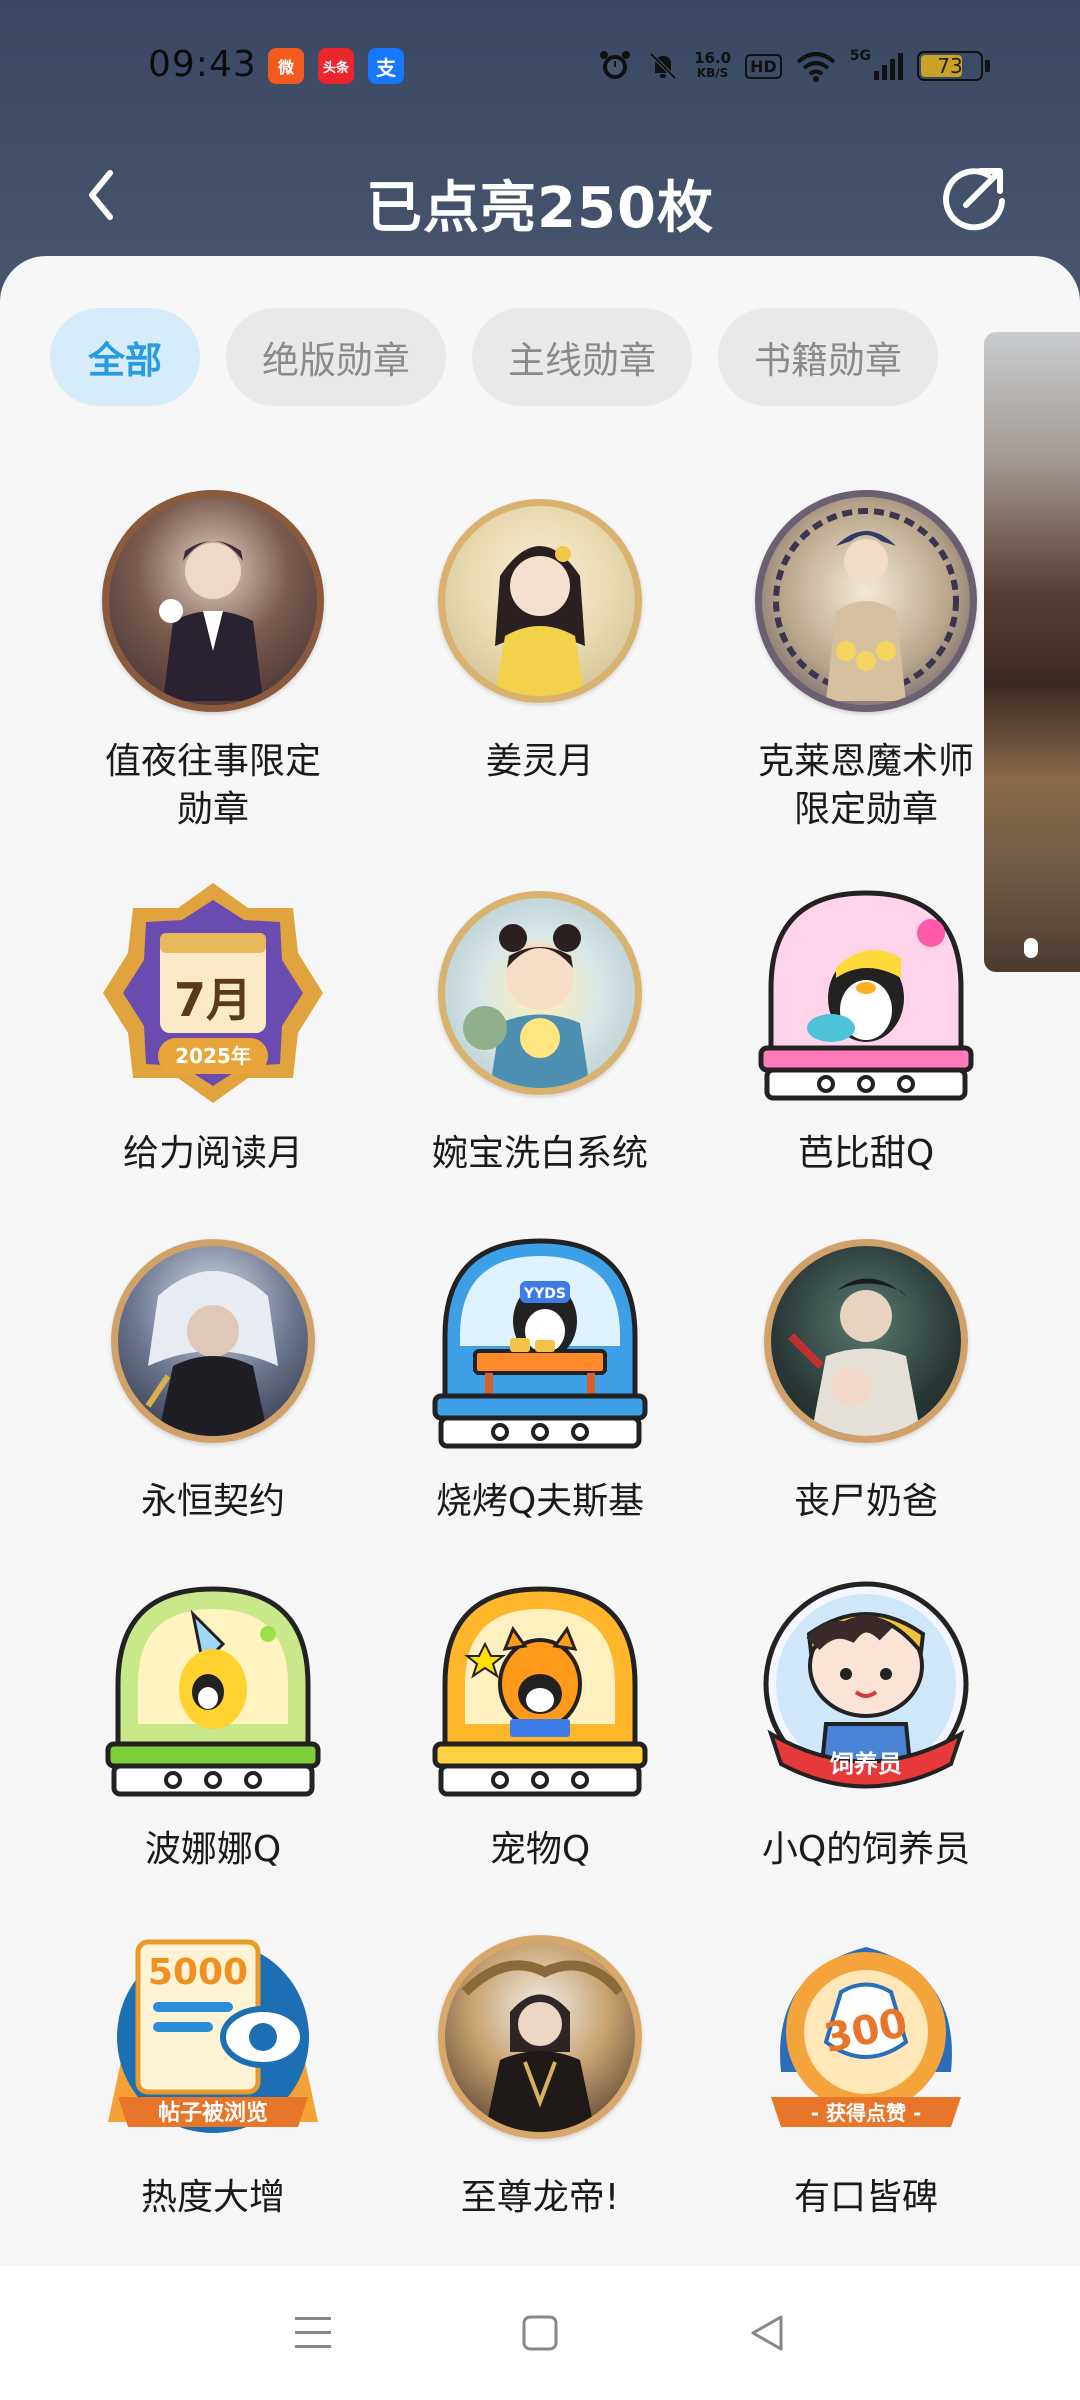  I want to click on likes-badge-icon: 300 - 获得点赞 -, so click(866, 2037).